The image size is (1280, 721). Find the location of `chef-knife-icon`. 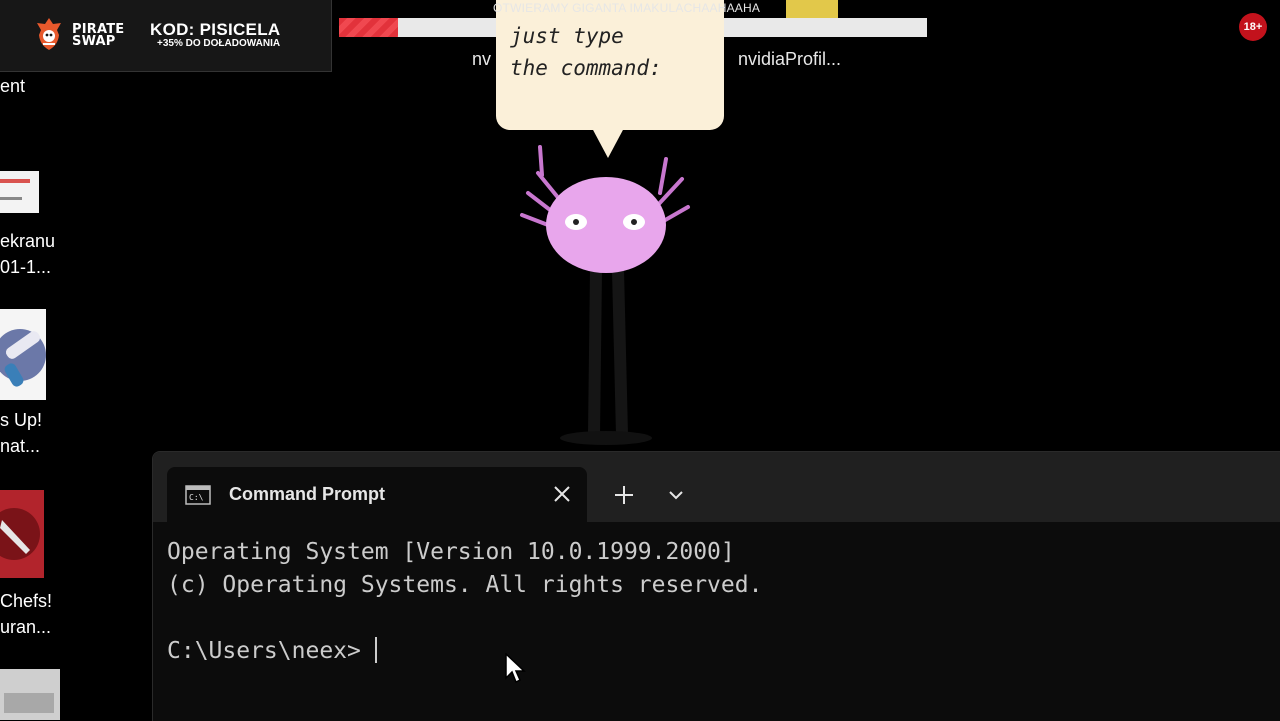

chef-knife-icon is located at coordinates (20, 534).